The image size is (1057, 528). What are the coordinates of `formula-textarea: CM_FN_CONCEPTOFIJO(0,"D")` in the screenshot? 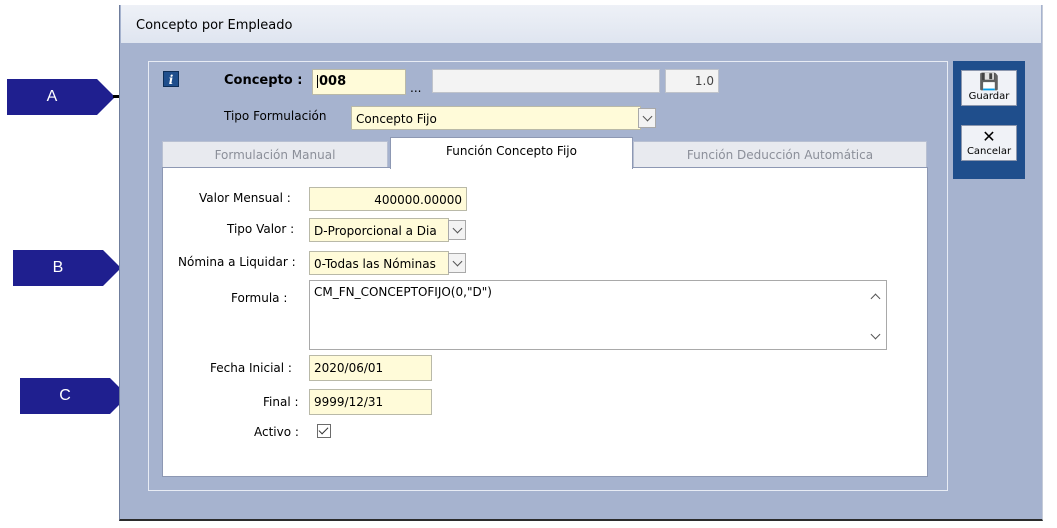 It's located at (598, 315).